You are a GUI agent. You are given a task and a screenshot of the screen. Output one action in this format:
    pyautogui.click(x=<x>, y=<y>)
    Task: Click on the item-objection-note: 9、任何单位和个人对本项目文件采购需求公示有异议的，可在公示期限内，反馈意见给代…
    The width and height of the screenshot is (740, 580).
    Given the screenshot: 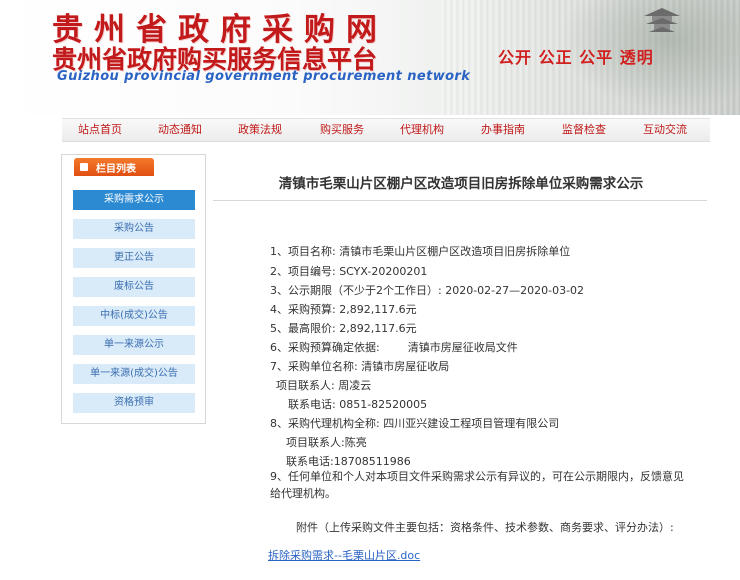 What is the action you would take?
    pyautogui.click(x=480, y=485)
    